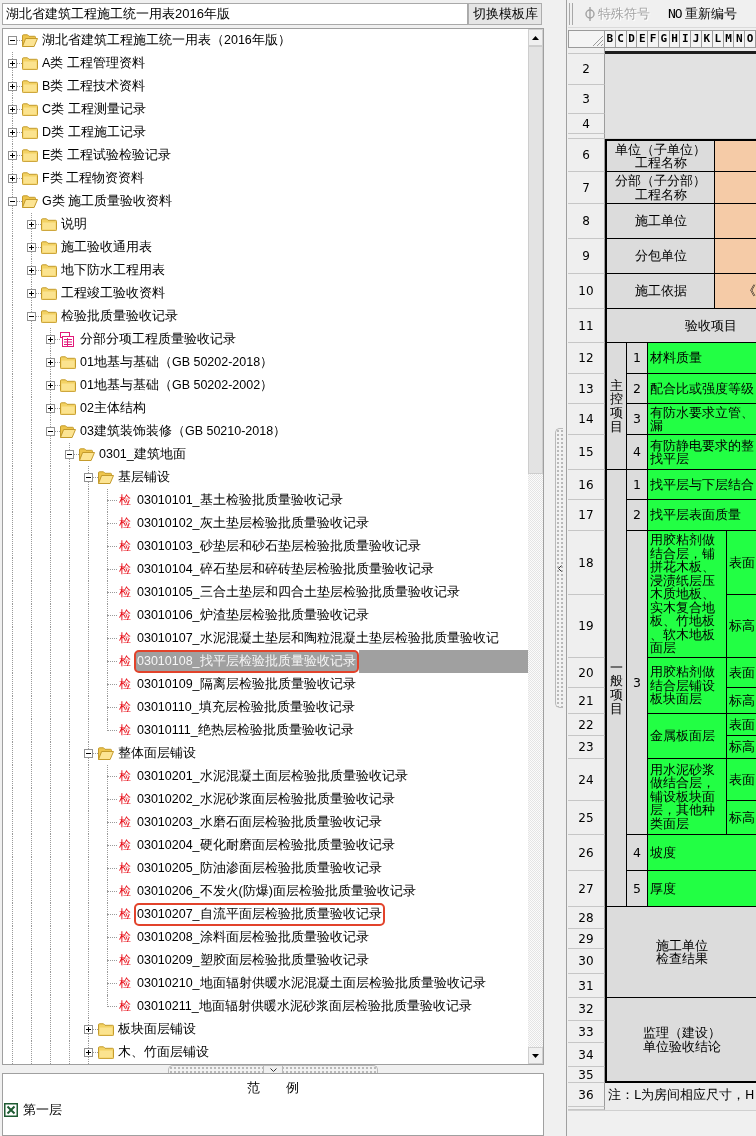 The width and height of the screenshot is (756, 1136). What do you see at coordinates (664, 39) in the screenshot?
I see `column-header: G` at bounding box center [664, 39].